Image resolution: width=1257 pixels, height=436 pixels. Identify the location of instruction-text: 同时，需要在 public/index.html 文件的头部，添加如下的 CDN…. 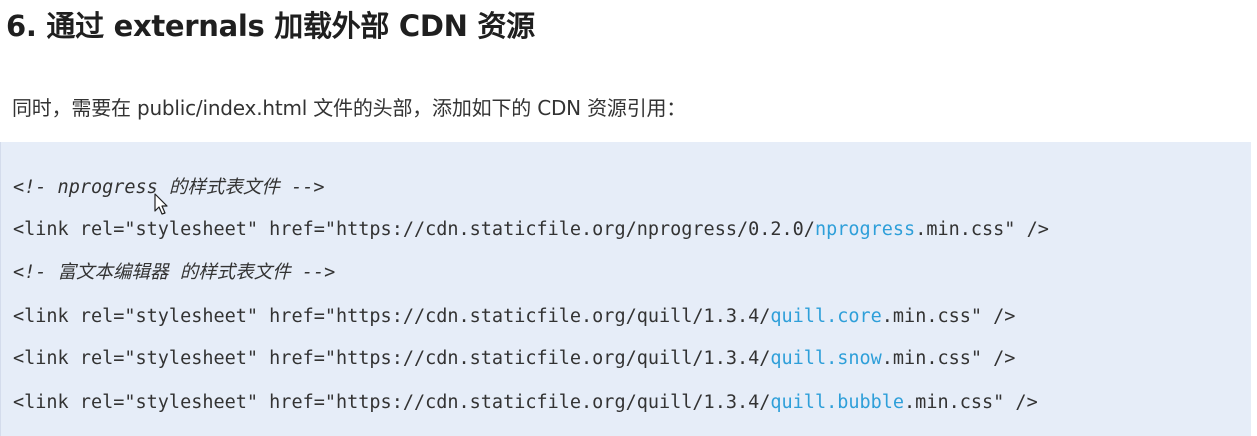
(349, 108).